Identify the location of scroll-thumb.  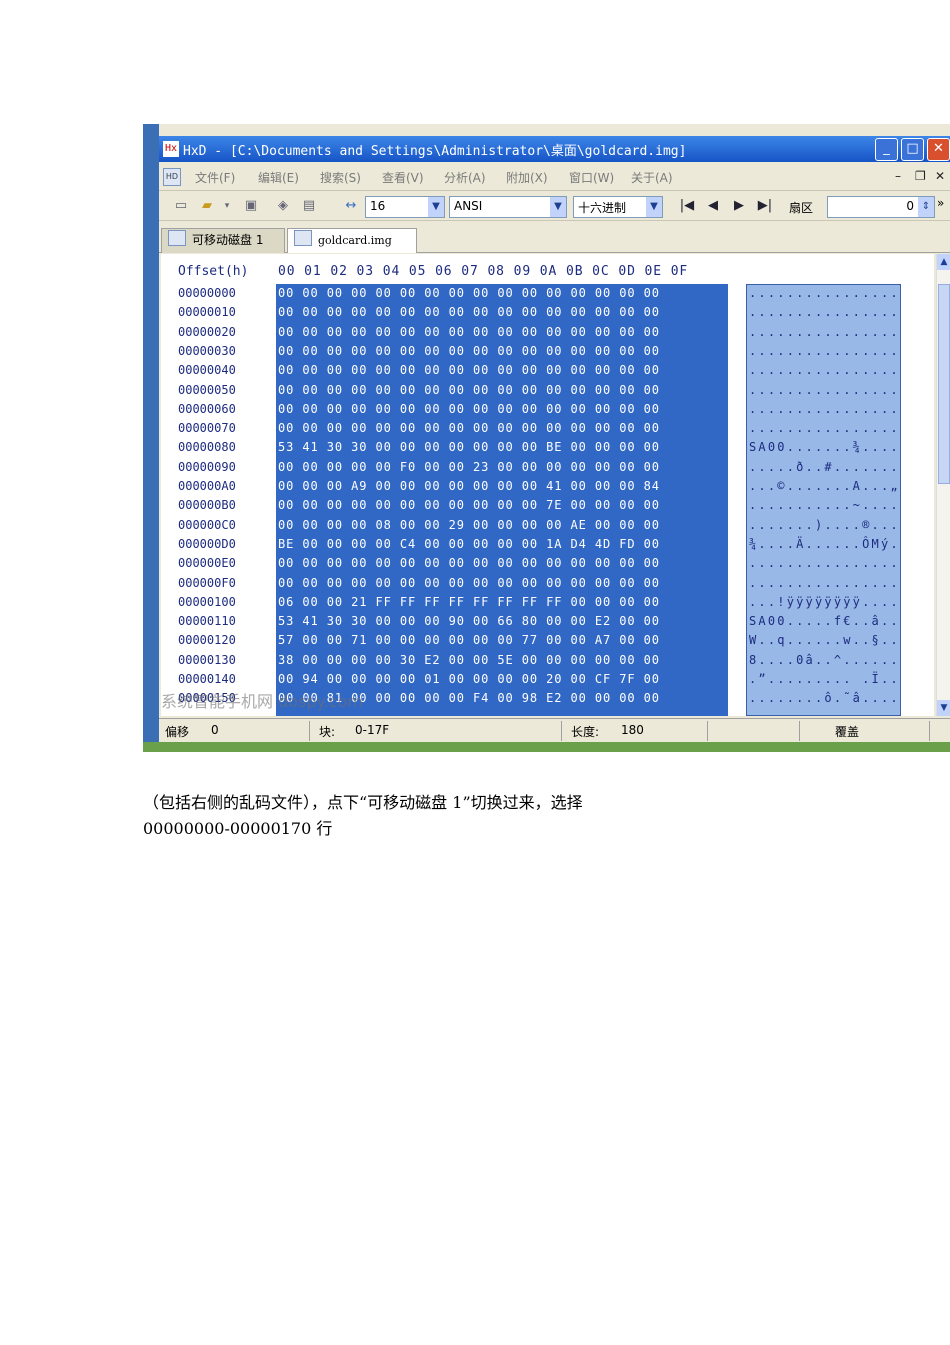
(944, 384).